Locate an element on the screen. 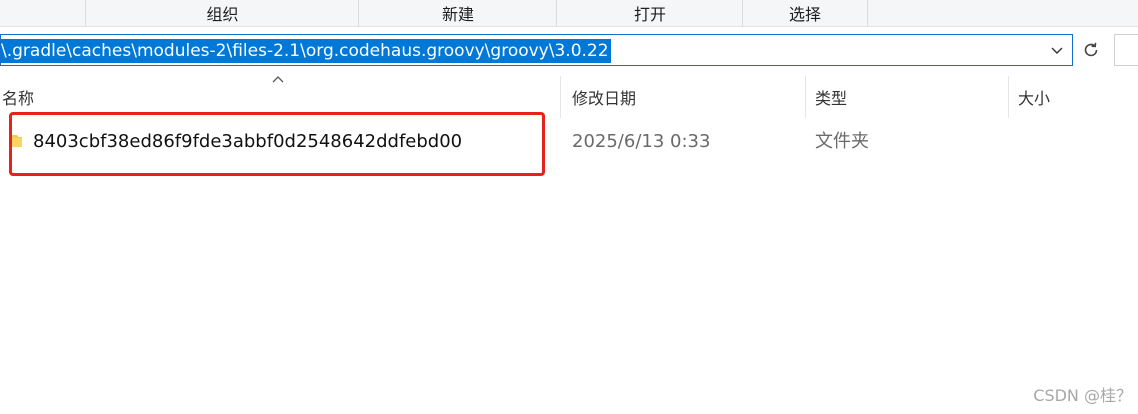 The height and width of the screenshot is (414, 1138). annotation-highlight-box is located at coordinates (277, 144).